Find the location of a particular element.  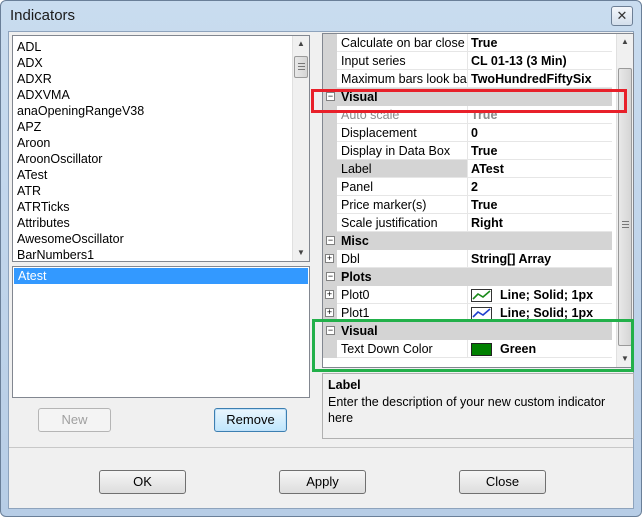

indicator-list-item: ADL is located at coordinates (153, 47).